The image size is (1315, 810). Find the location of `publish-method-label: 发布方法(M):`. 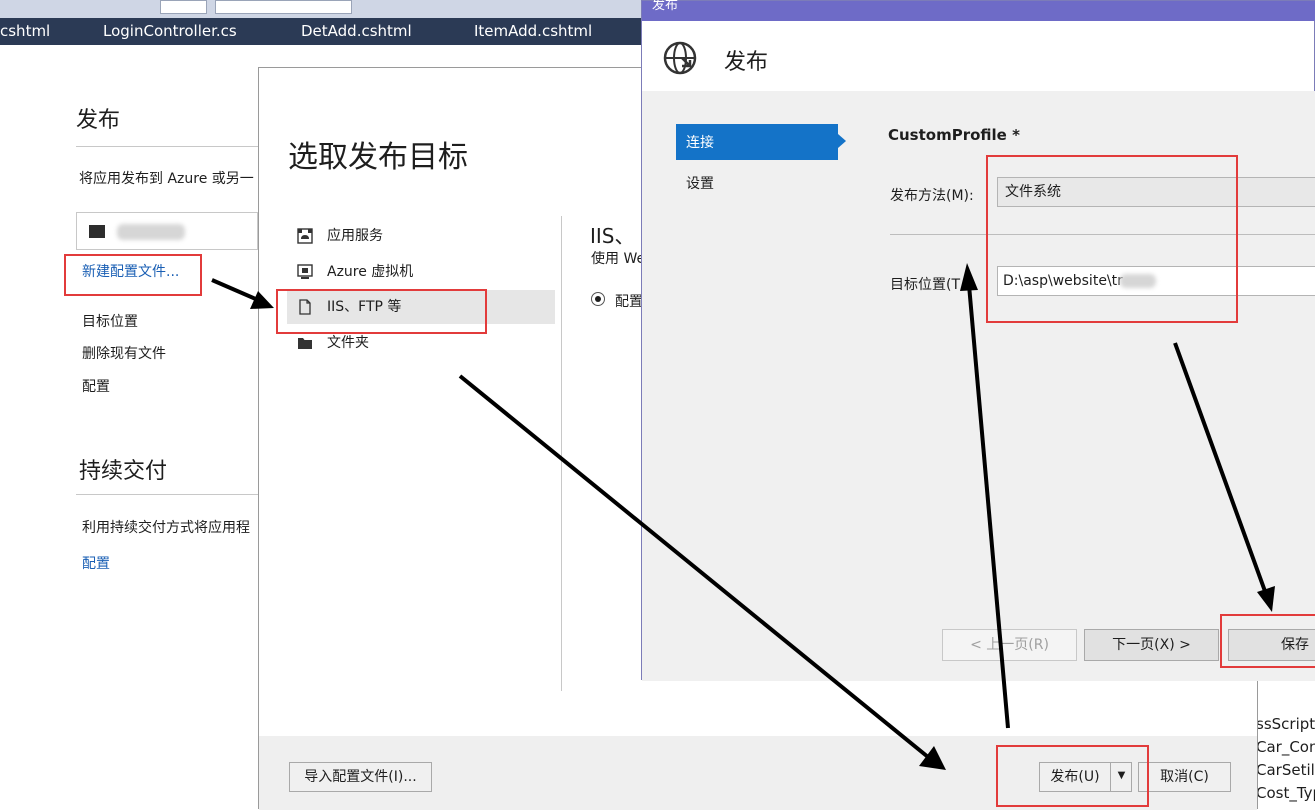

publish-method-label: 发布方法(M): is located at coordinates (932, 196).